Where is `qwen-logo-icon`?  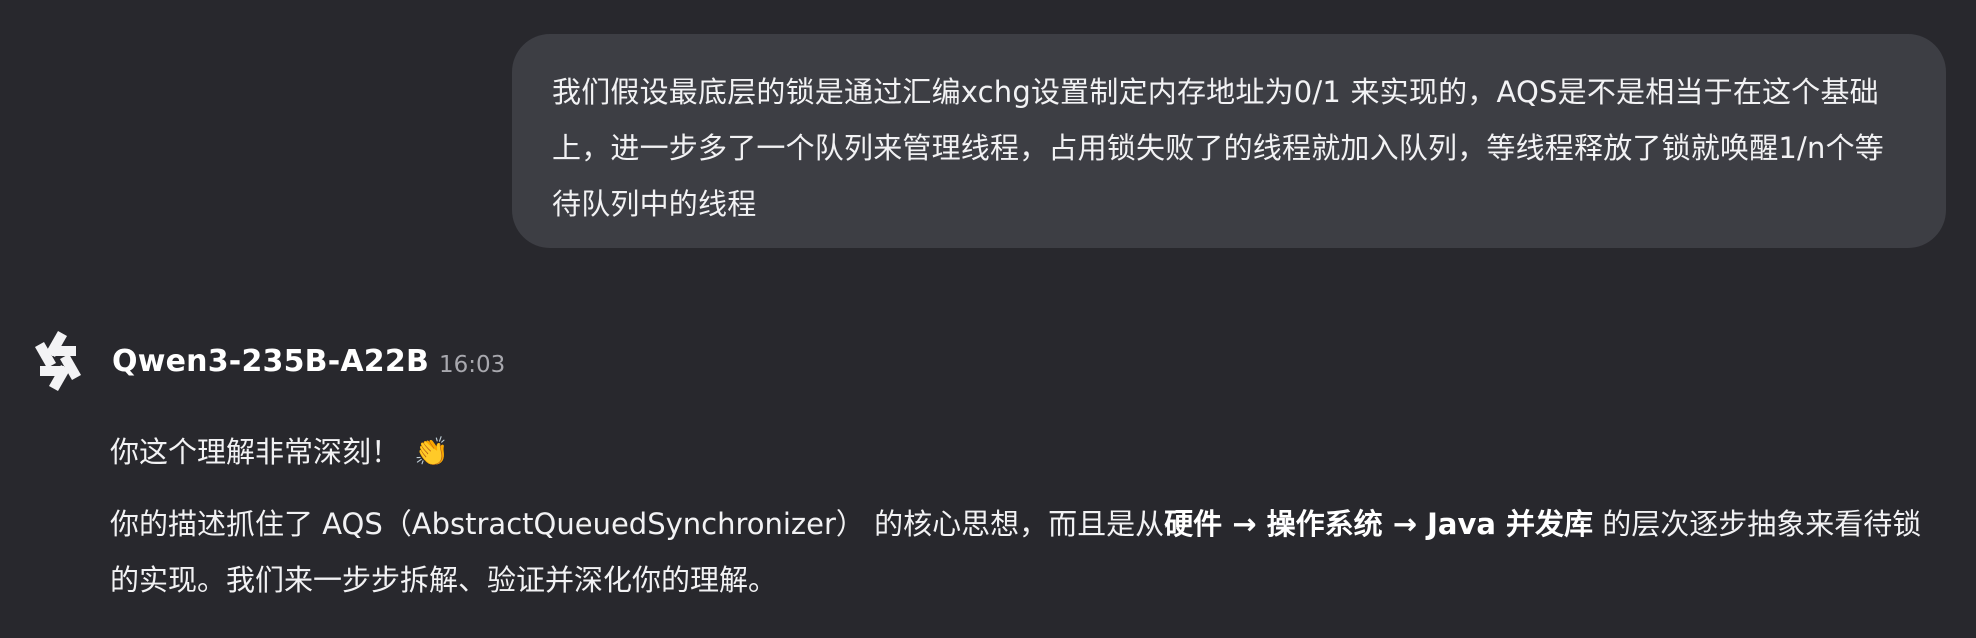 qwen-logo-icon is located at coordinates (58, 361).